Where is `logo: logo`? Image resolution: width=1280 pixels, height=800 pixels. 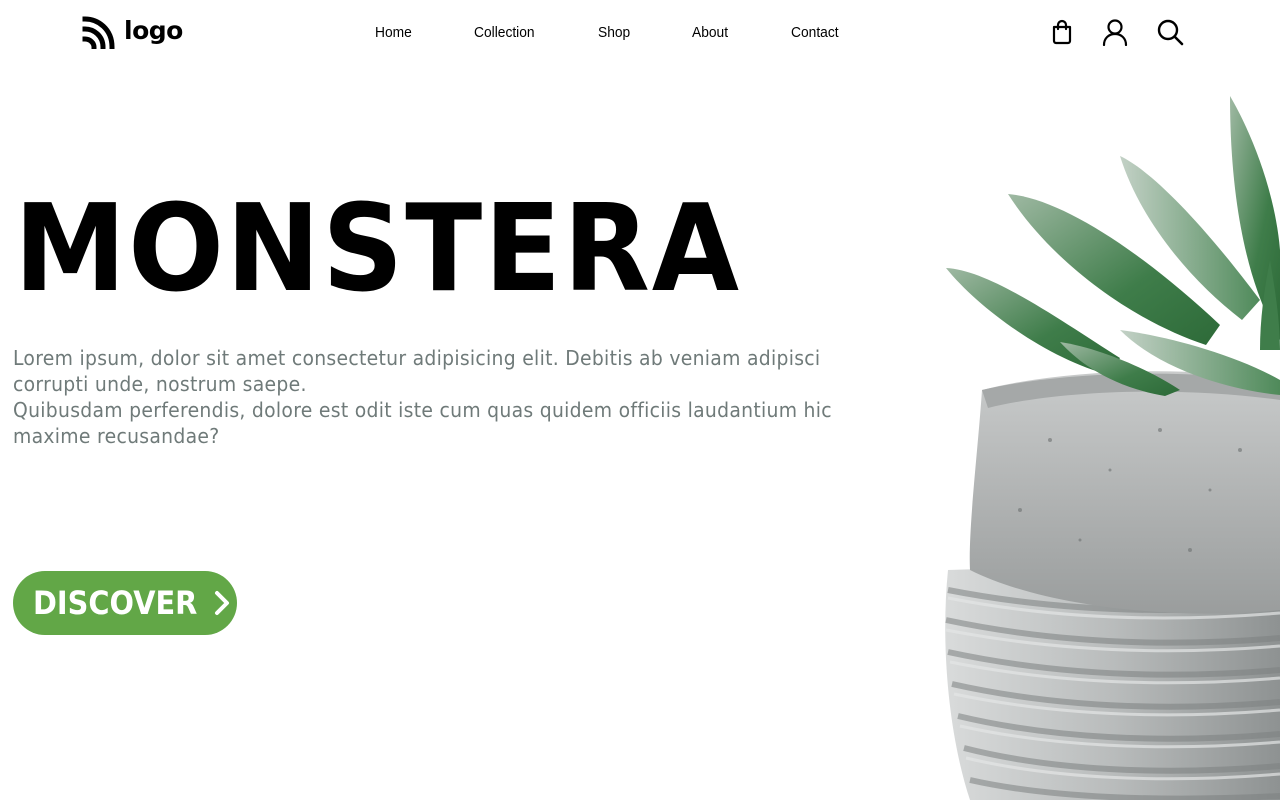 logo: logo is located at coordinates (132, 32).